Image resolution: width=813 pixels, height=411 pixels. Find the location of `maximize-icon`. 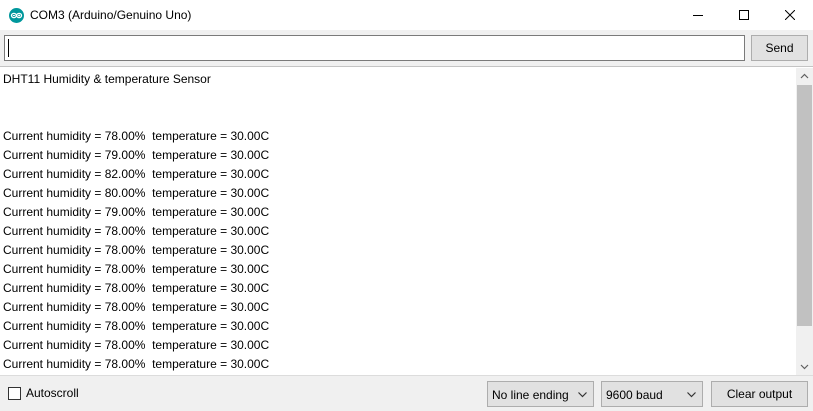

maximize-icon is located at coordinates (744, 15).